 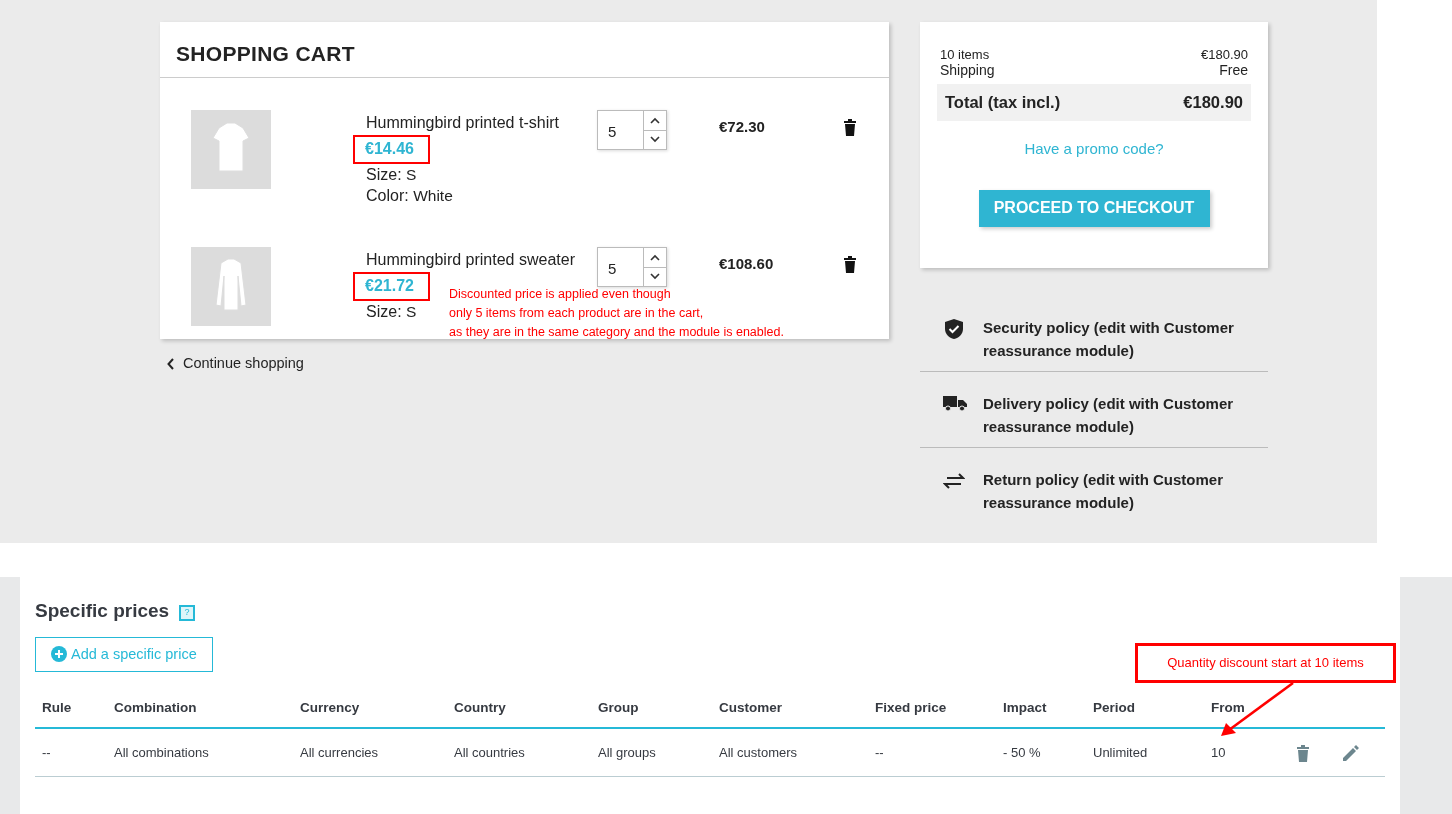 What do you see at coordinates (967, 70) in the screenshot?
I see `summary-label: Shipping` at bounding box center [967, 70].